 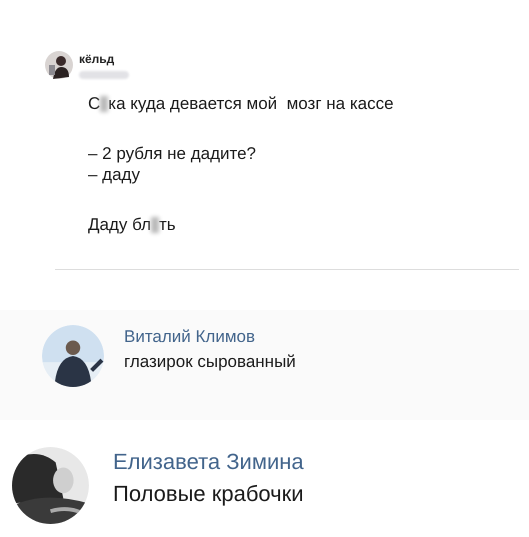 I want to click on comment-text: Половые крабочки, so click(x=208, y=494).